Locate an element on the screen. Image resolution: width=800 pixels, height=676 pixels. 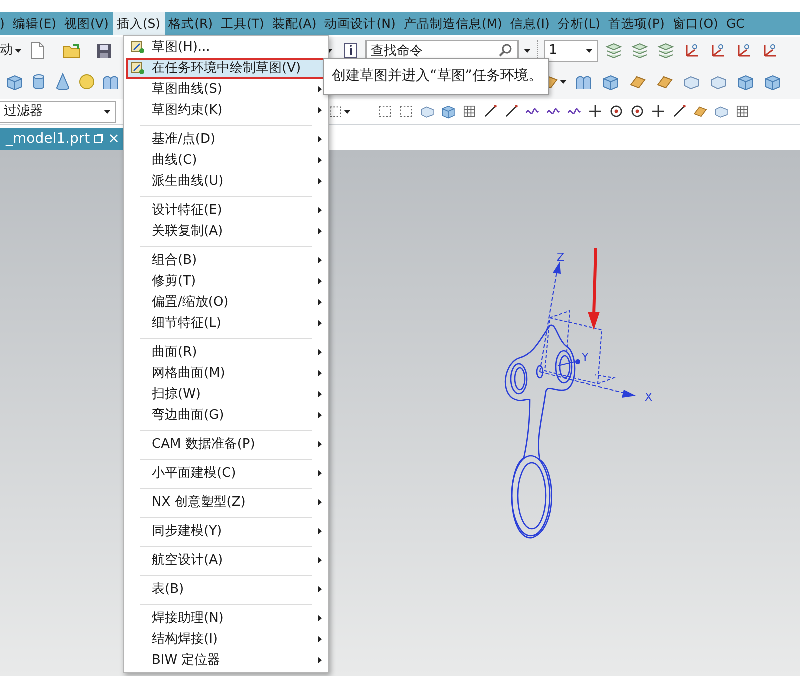
command-label: 动 is located at coordinates (6, 51).